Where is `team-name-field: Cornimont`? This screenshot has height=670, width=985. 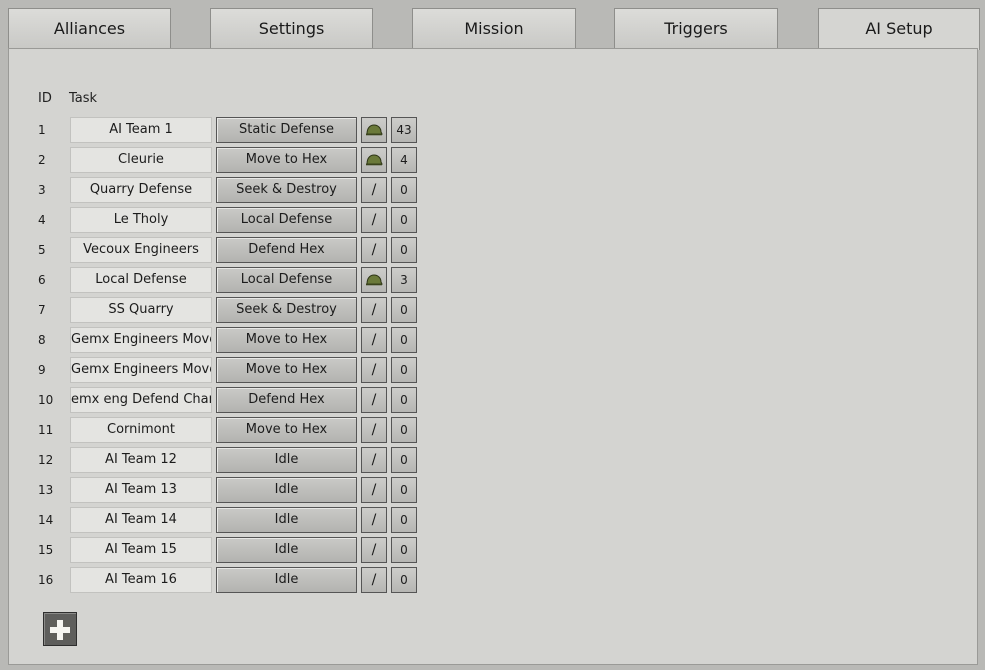
team-name-field: Cornimont is located at coordinates (141, 430).